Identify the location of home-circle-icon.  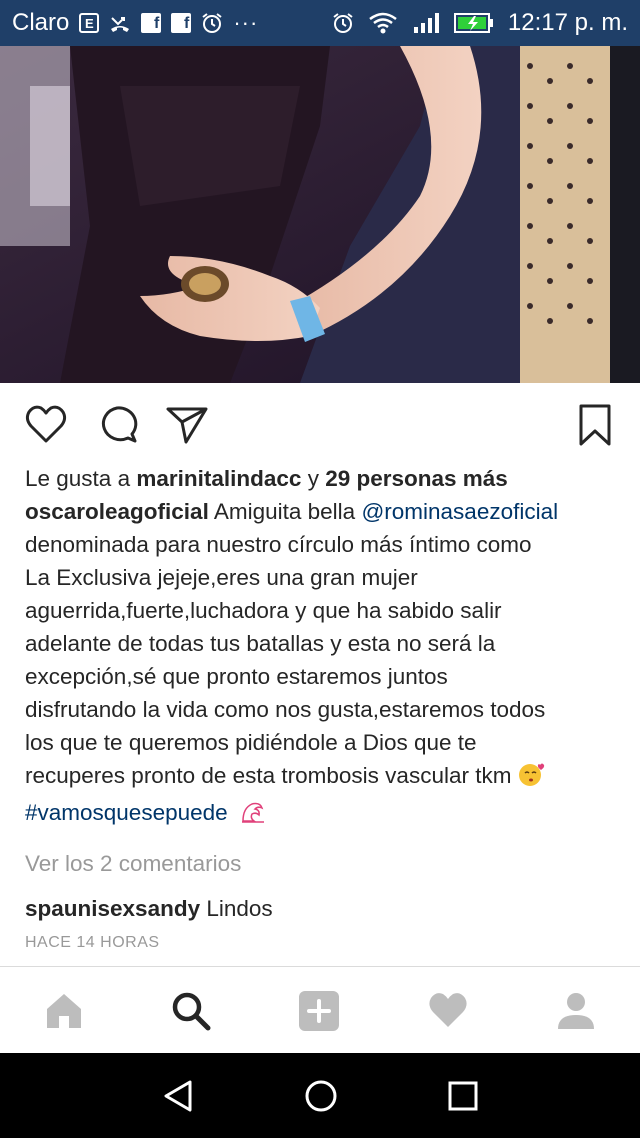
(321, 1096).